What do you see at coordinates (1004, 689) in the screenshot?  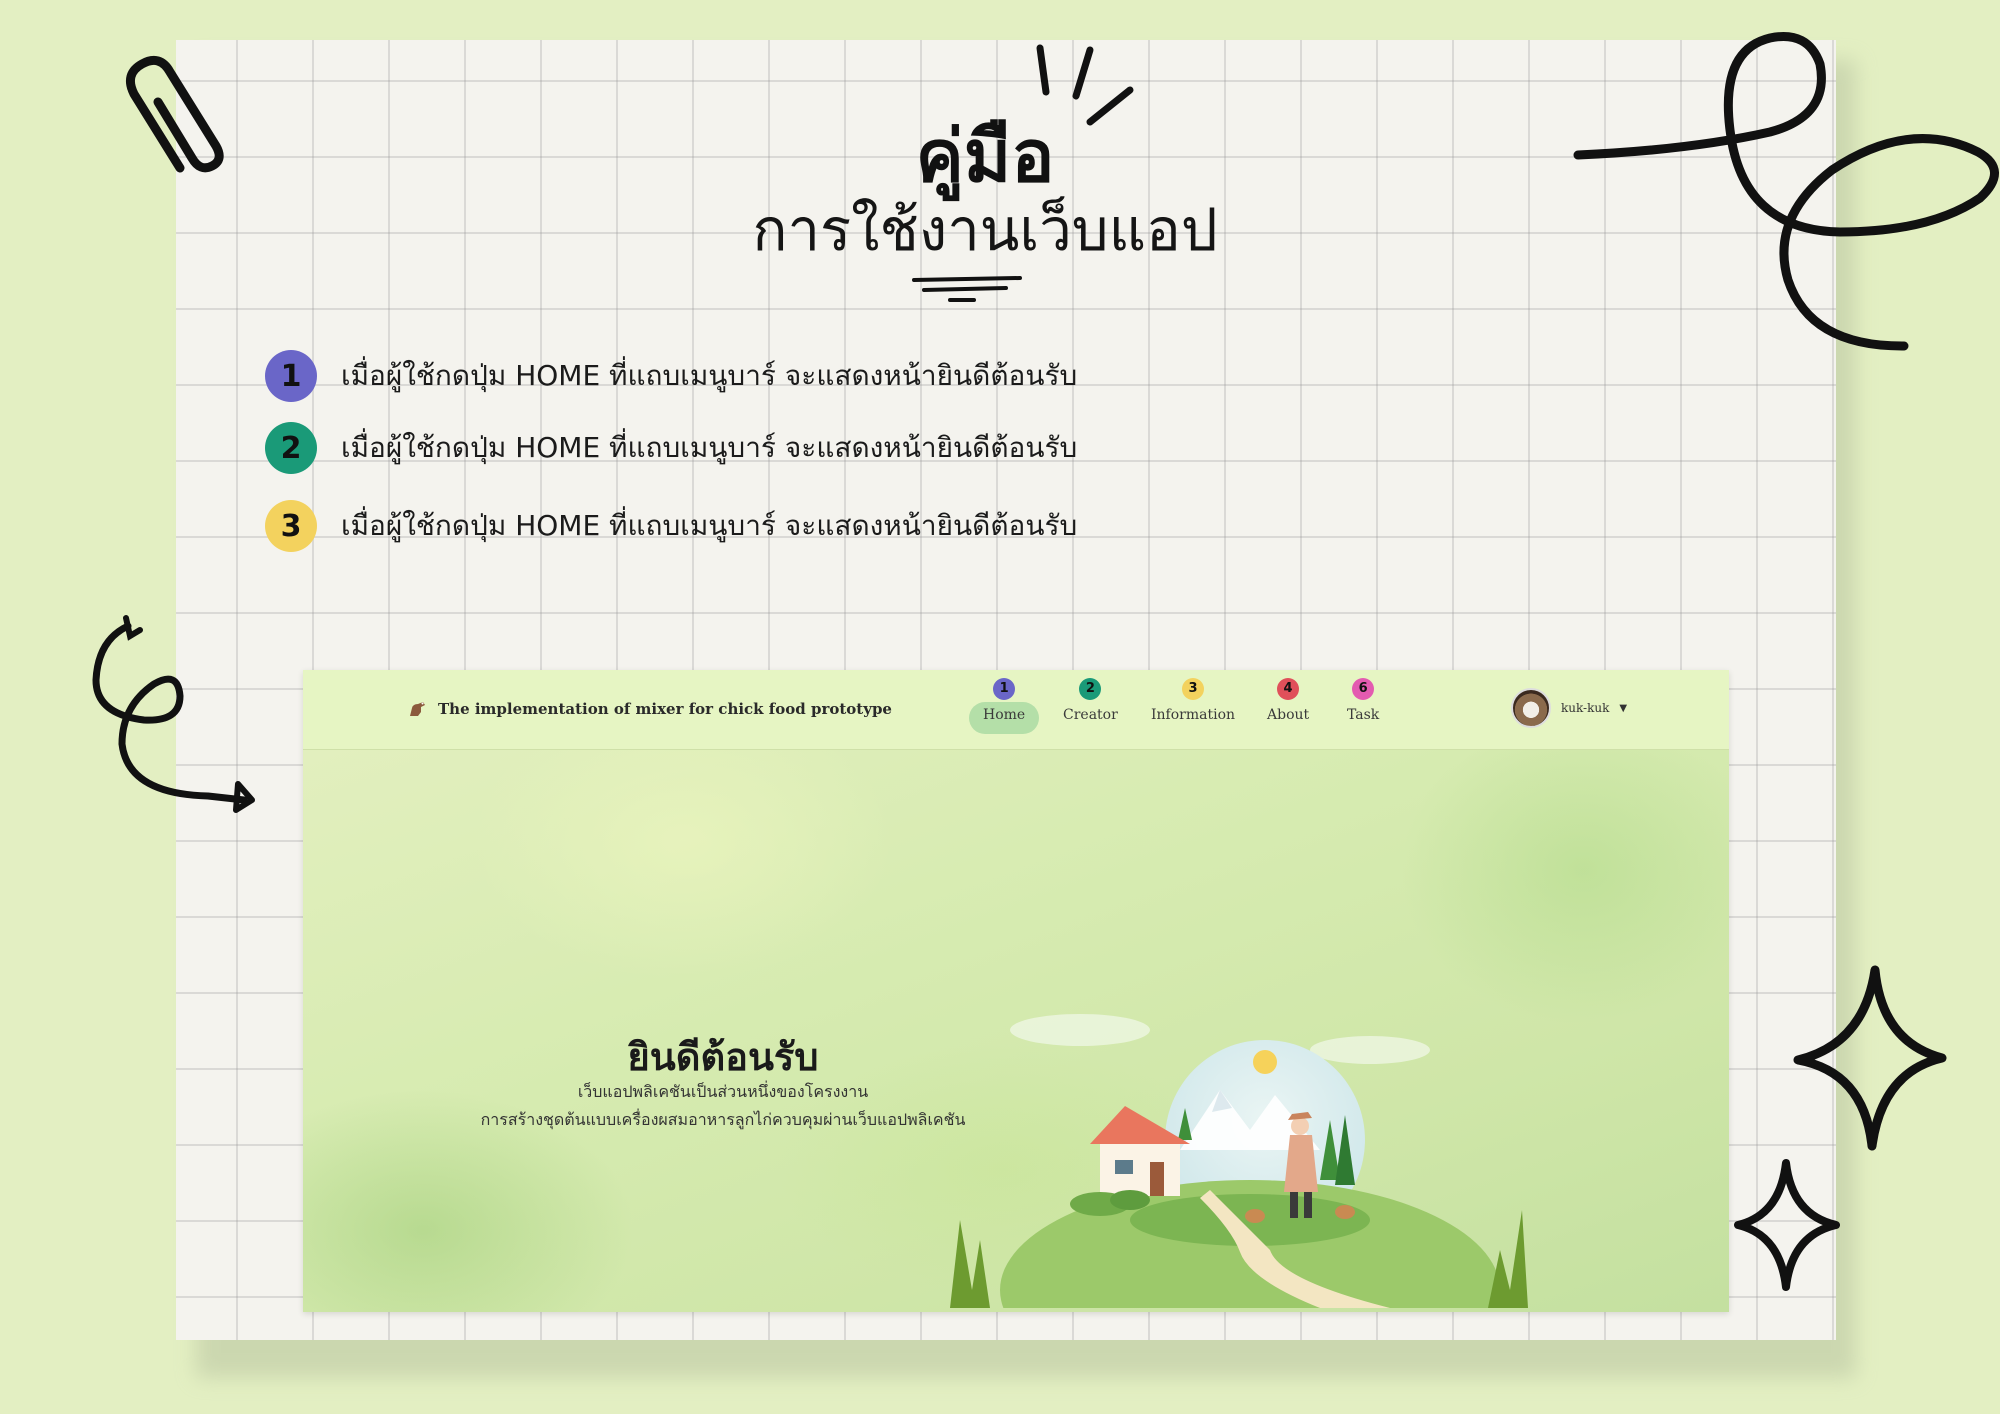 I see `nav-badge: 1` at bounding box center [1004, 689].